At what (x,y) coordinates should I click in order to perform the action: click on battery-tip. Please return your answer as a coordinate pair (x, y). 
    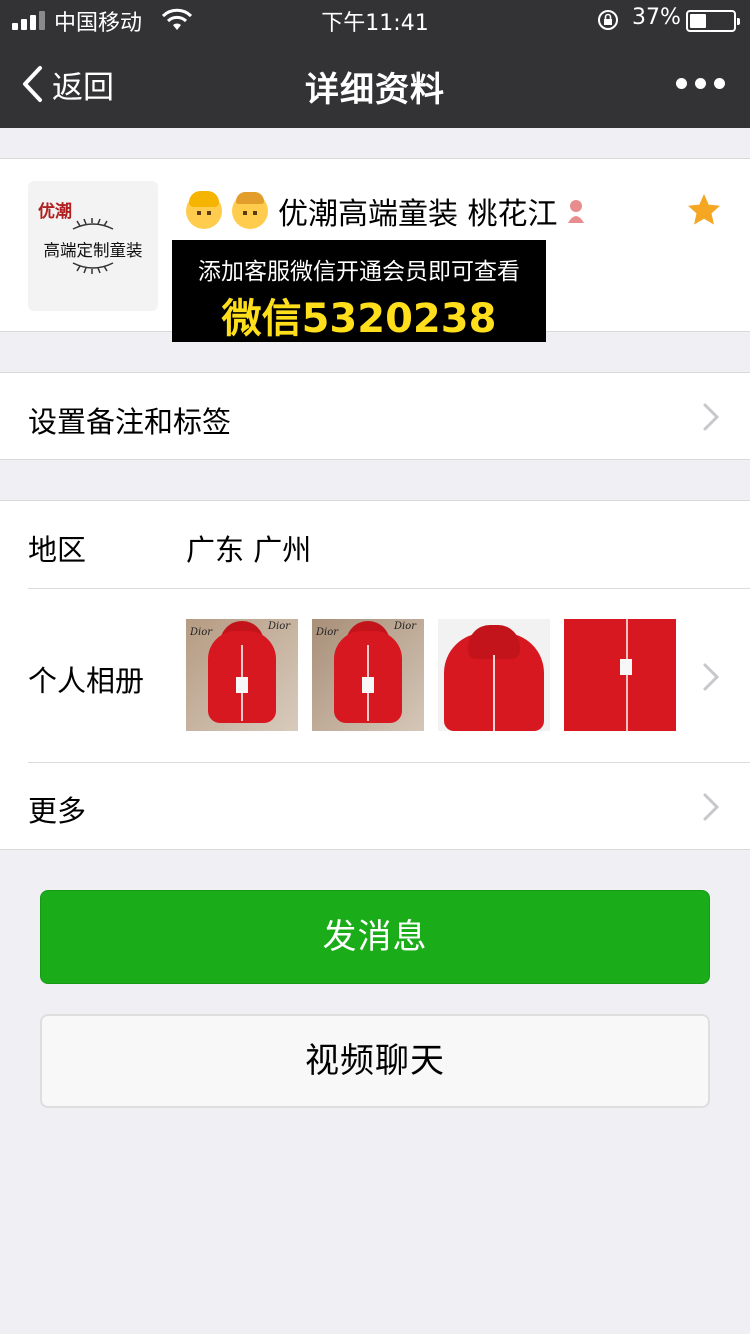
    Looking at the image, I should click on (738, 21).